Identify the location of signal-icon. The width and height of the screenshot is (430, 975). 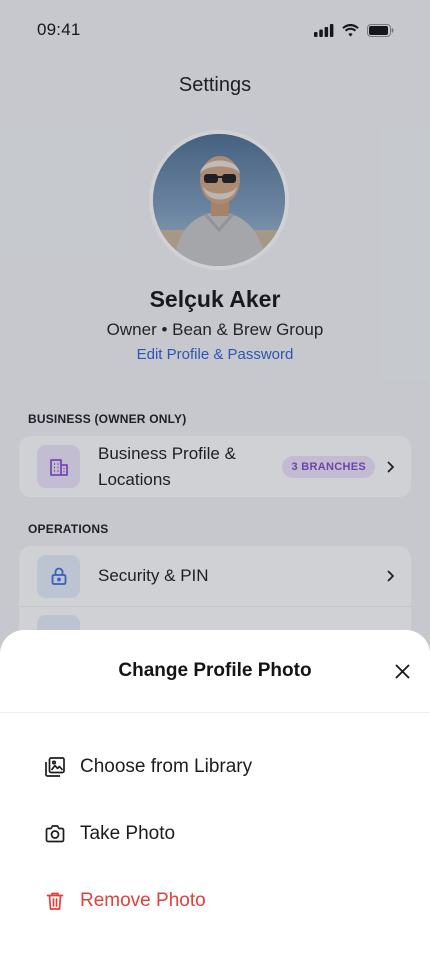
(324, 30).